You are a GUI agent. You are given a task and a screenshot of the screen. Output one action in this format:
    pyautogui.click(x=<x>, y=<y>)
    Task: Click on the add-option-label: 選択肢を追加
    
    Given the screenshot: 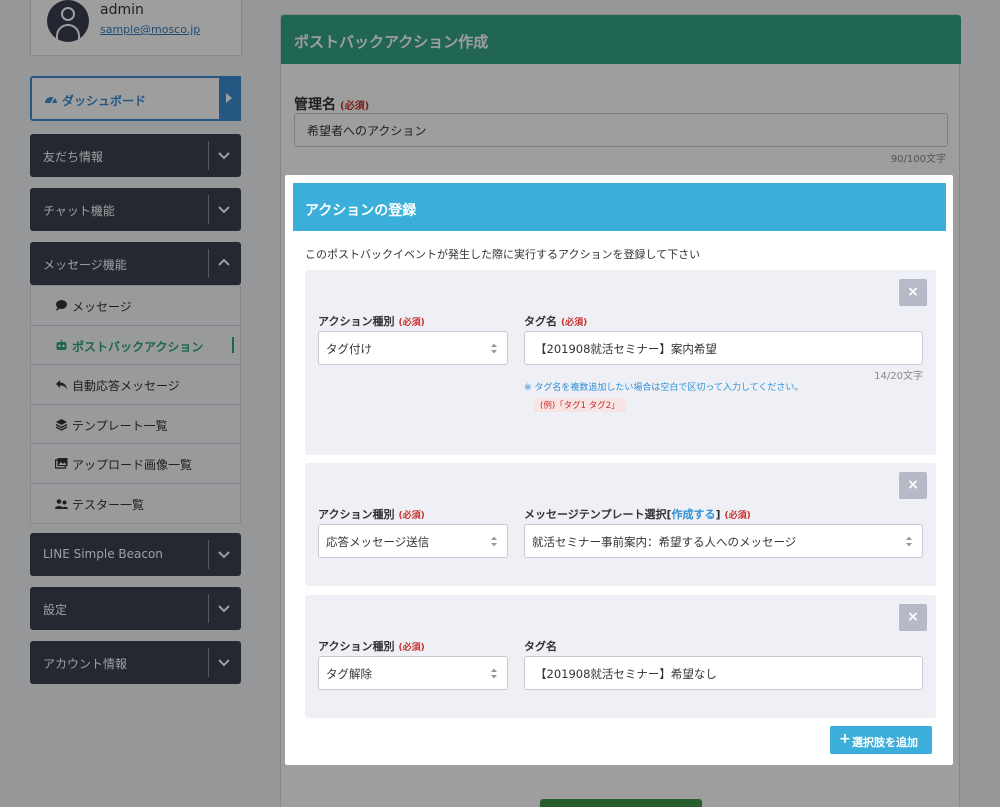 What is the action you would take?
    pyautogui.click(x=885, y=742)
    